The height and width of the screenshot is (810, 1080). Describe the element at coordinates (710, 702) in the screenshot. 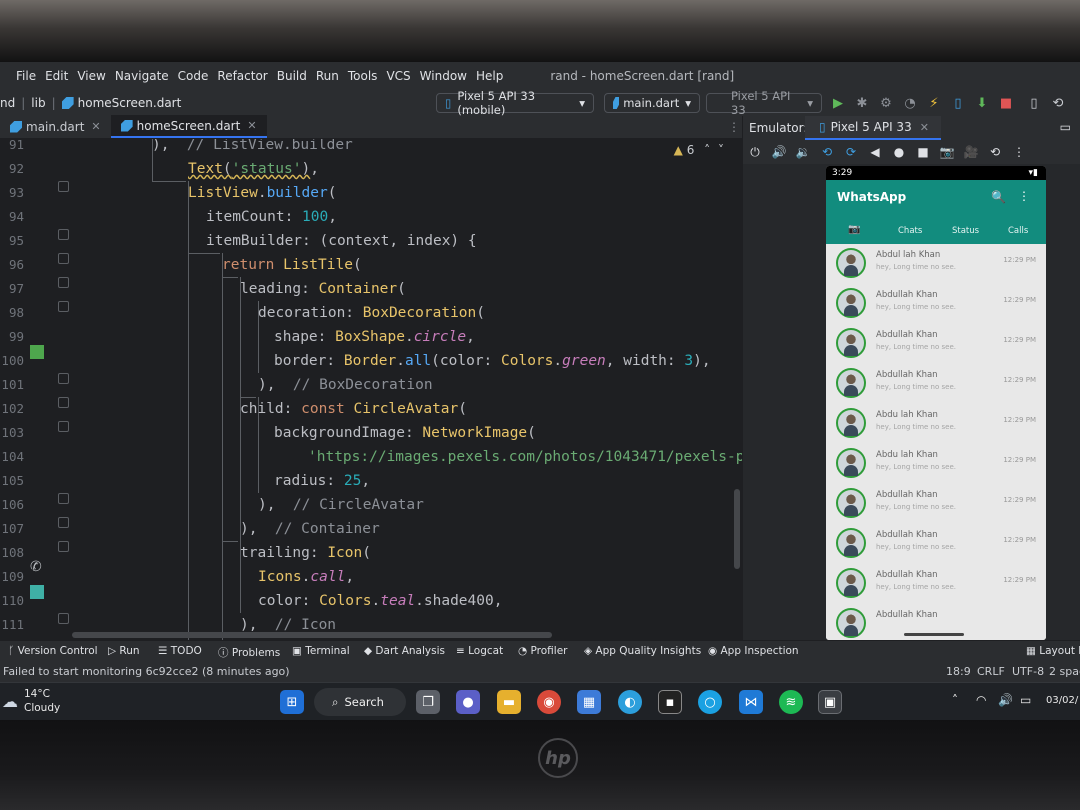

I see `cortana-icon: ○` at that location.